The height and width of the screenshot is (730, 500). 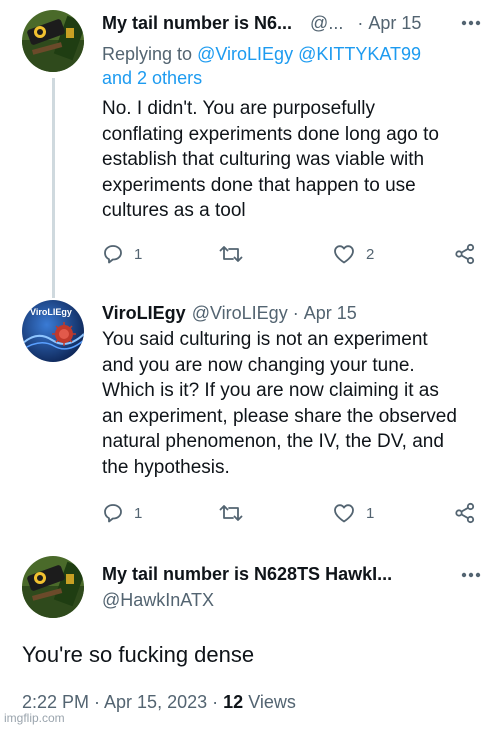 What do you see at coordinates (272, 702) in the screenshot?
I see `views-label: Views` at bounding box center [272, 702].